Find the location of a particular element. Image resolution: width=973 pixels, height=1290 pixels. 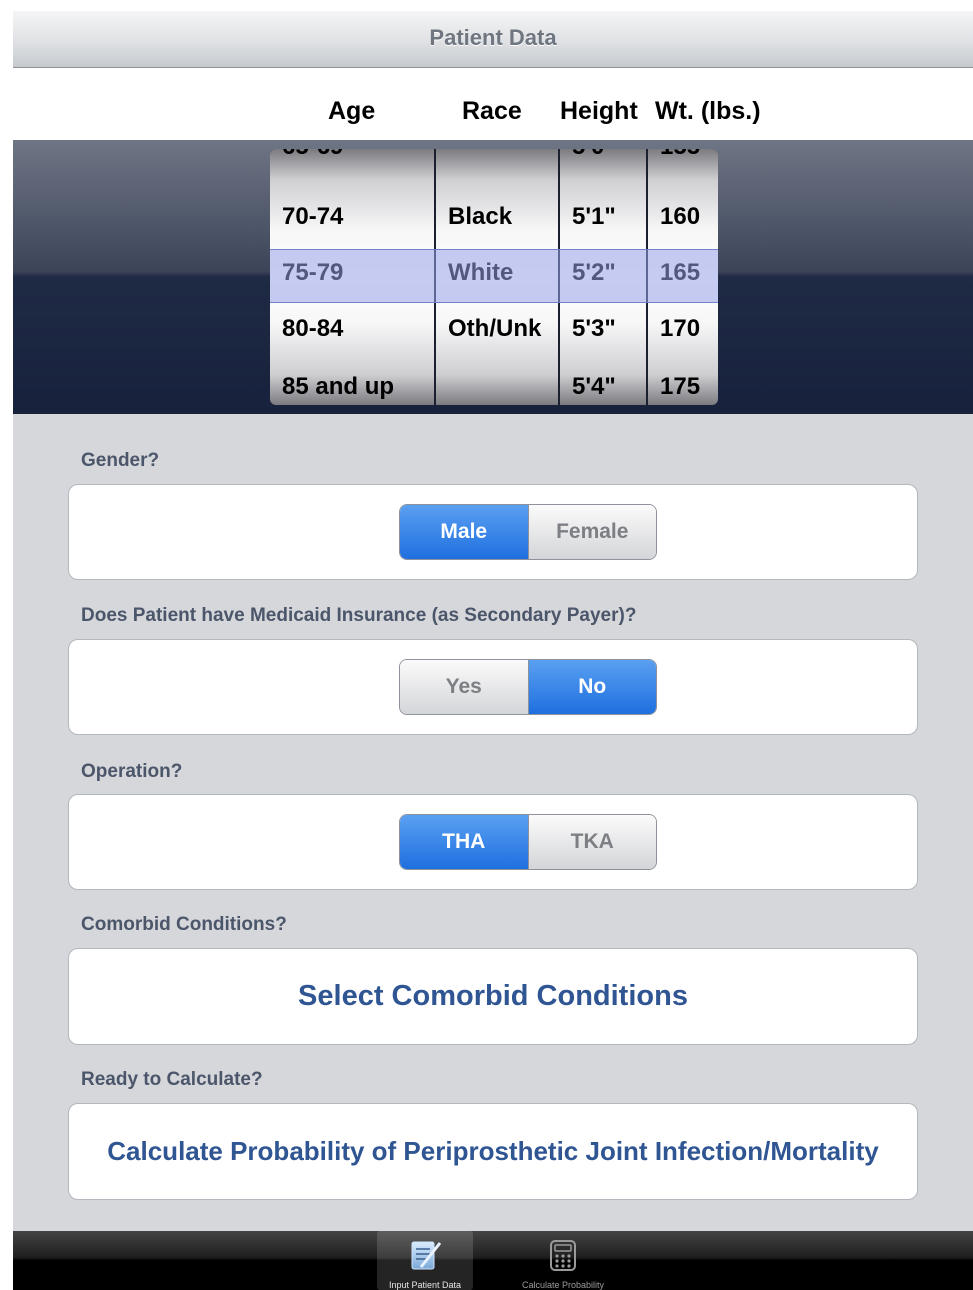

weight-wheel: 155 160 165 170 175 is located at coordinates (683, 277).